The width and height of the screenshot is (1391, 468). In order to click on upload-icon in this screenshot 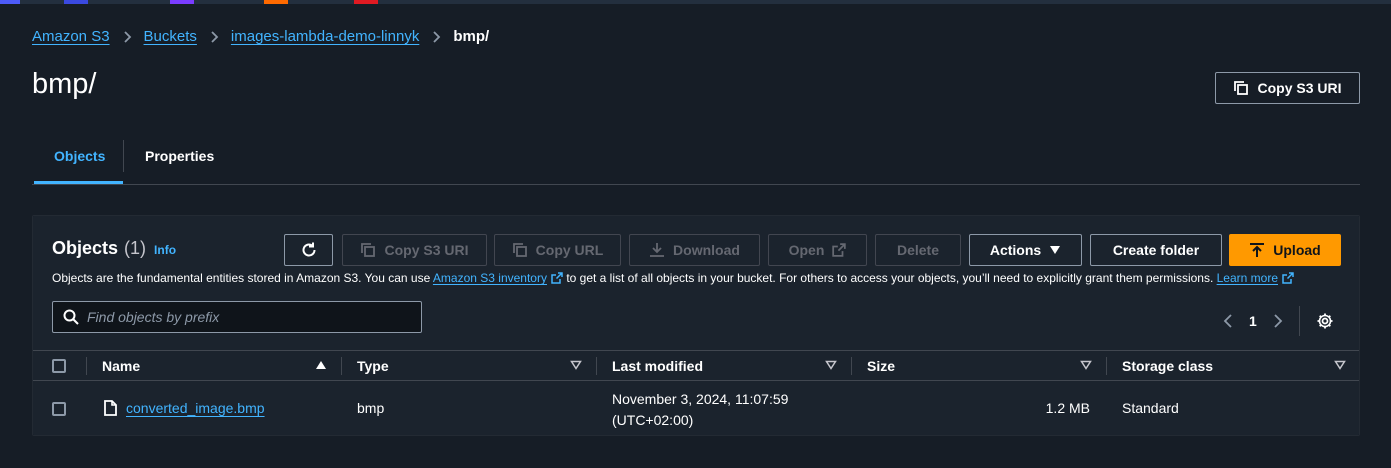, I will do `click(1257, 250)`.